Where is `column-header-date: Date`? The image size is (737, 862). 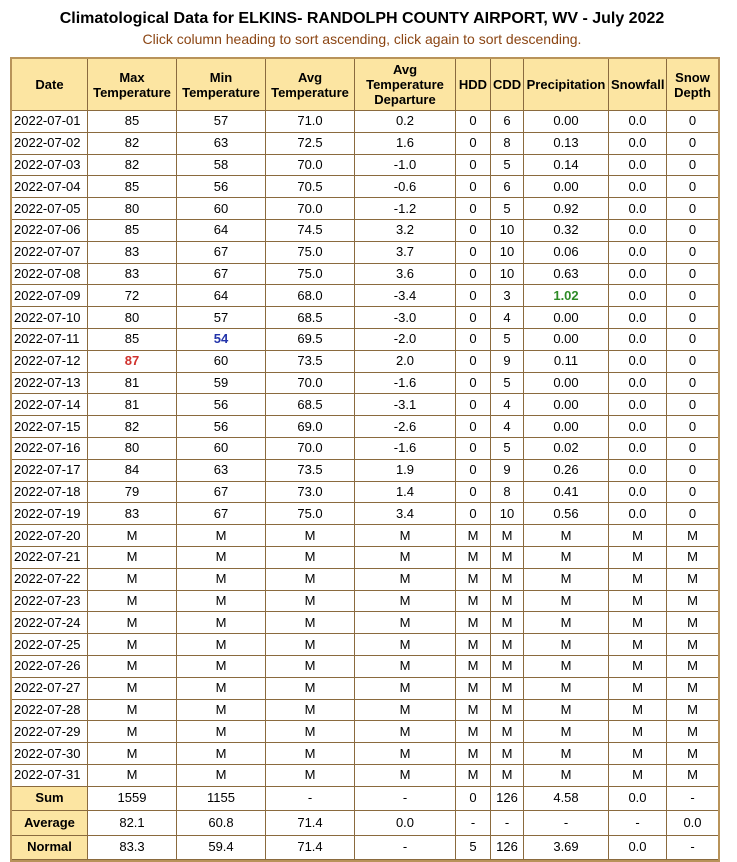 column-header-date: Date is located at coordinates (50, 85).